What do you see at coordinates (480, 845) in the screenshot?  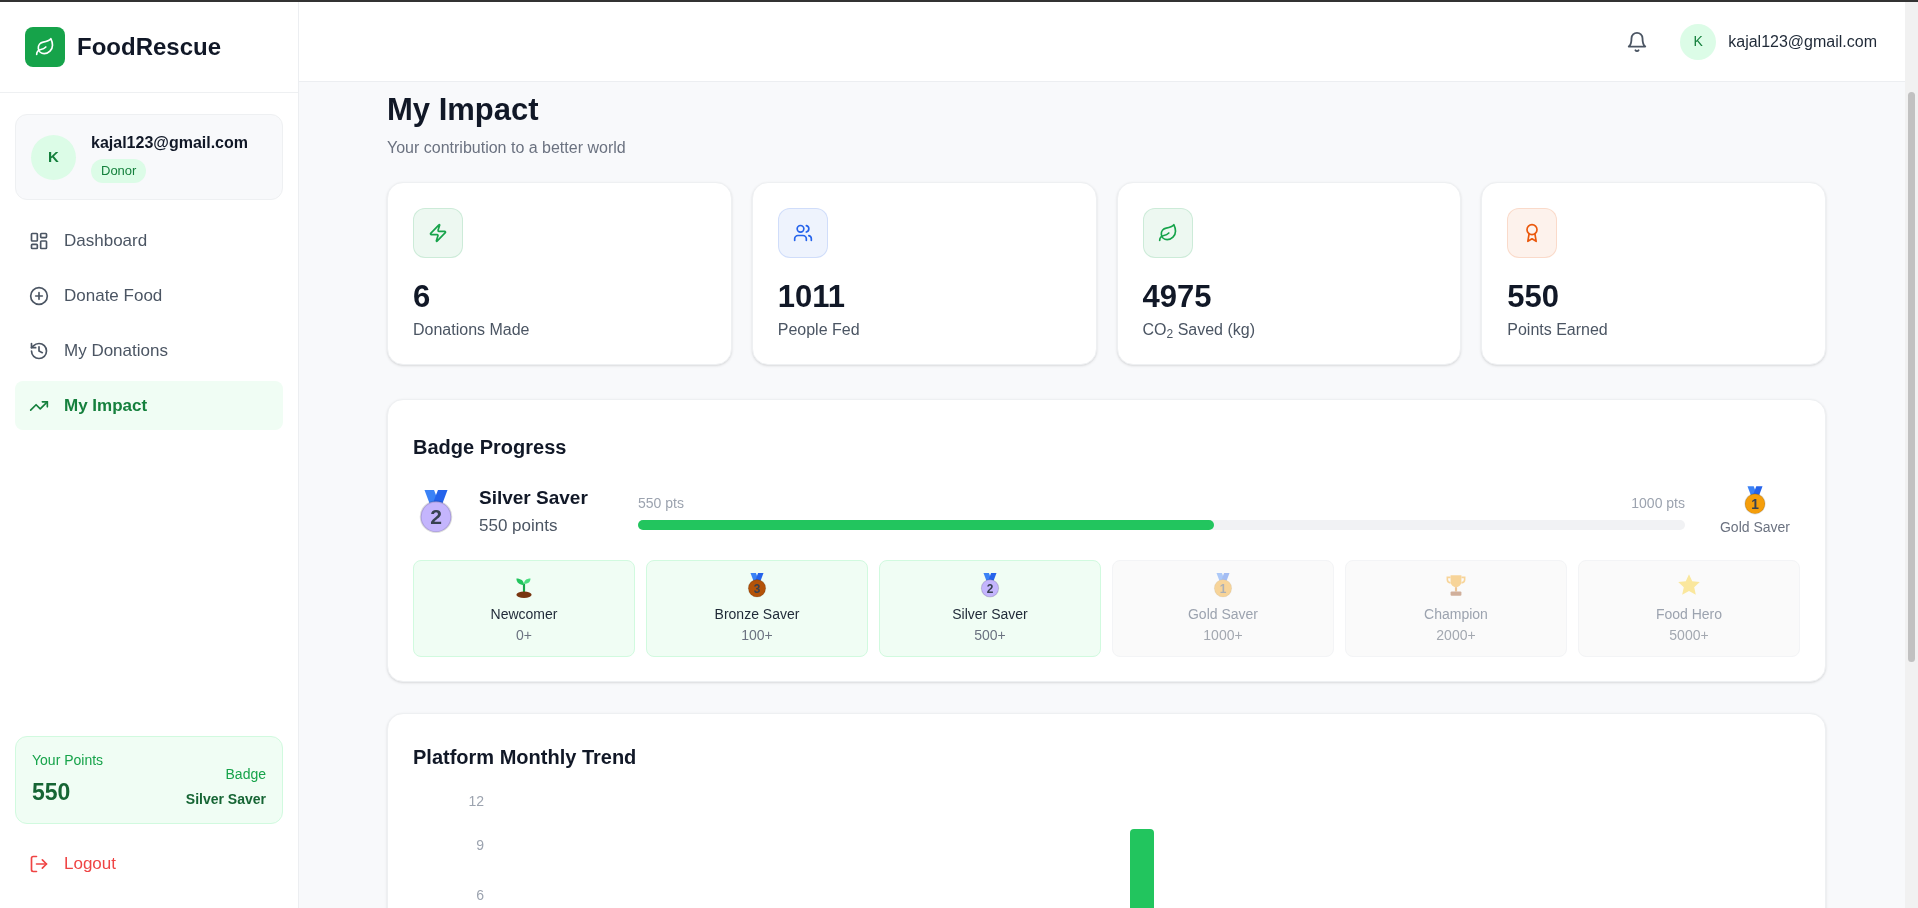 I see `axis-tick-label: 9` at bounding box center [480, 845].